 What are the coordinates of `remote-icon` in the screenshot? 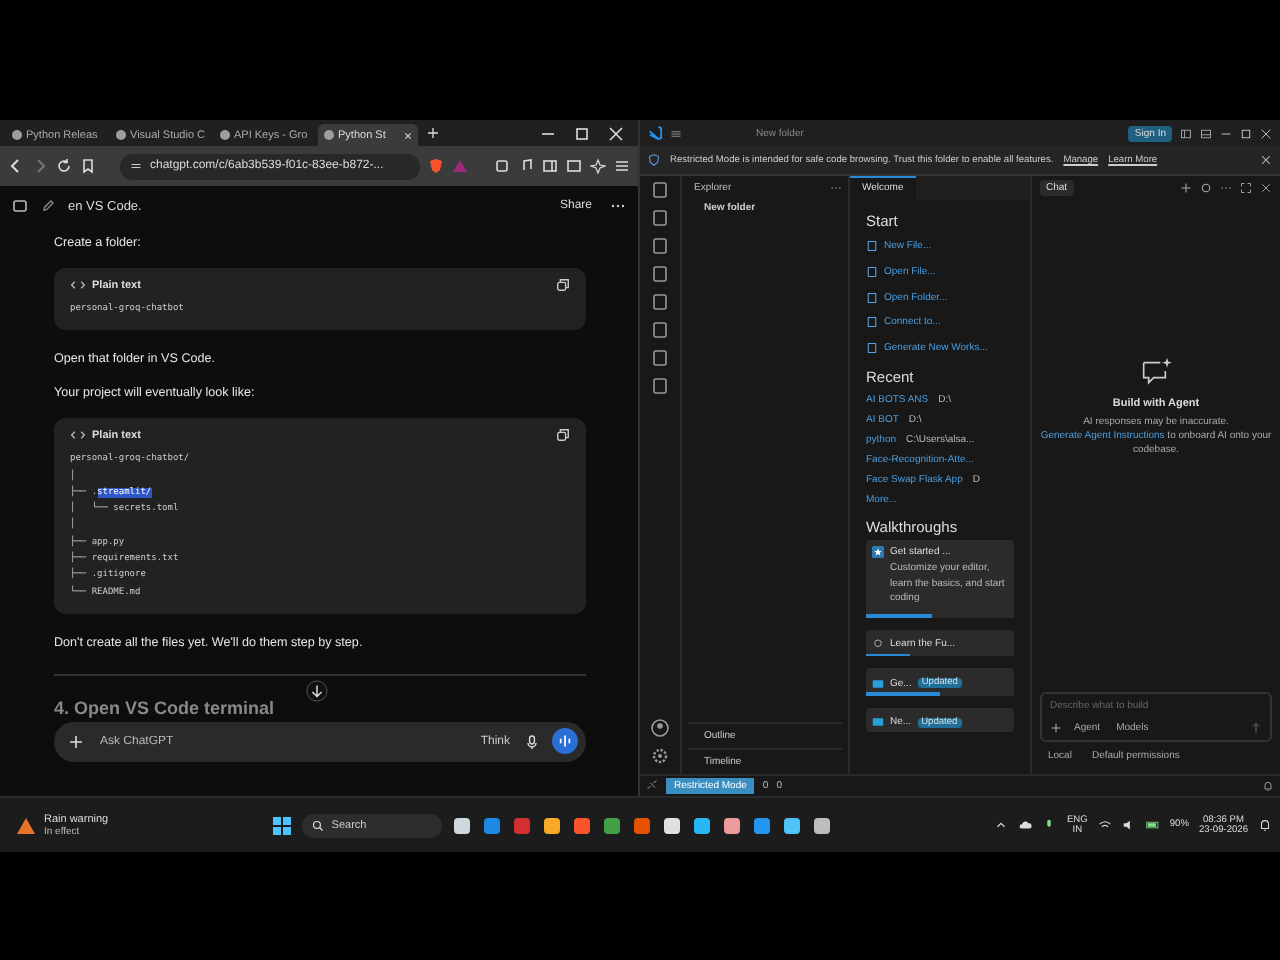 It's located at (652, 786).